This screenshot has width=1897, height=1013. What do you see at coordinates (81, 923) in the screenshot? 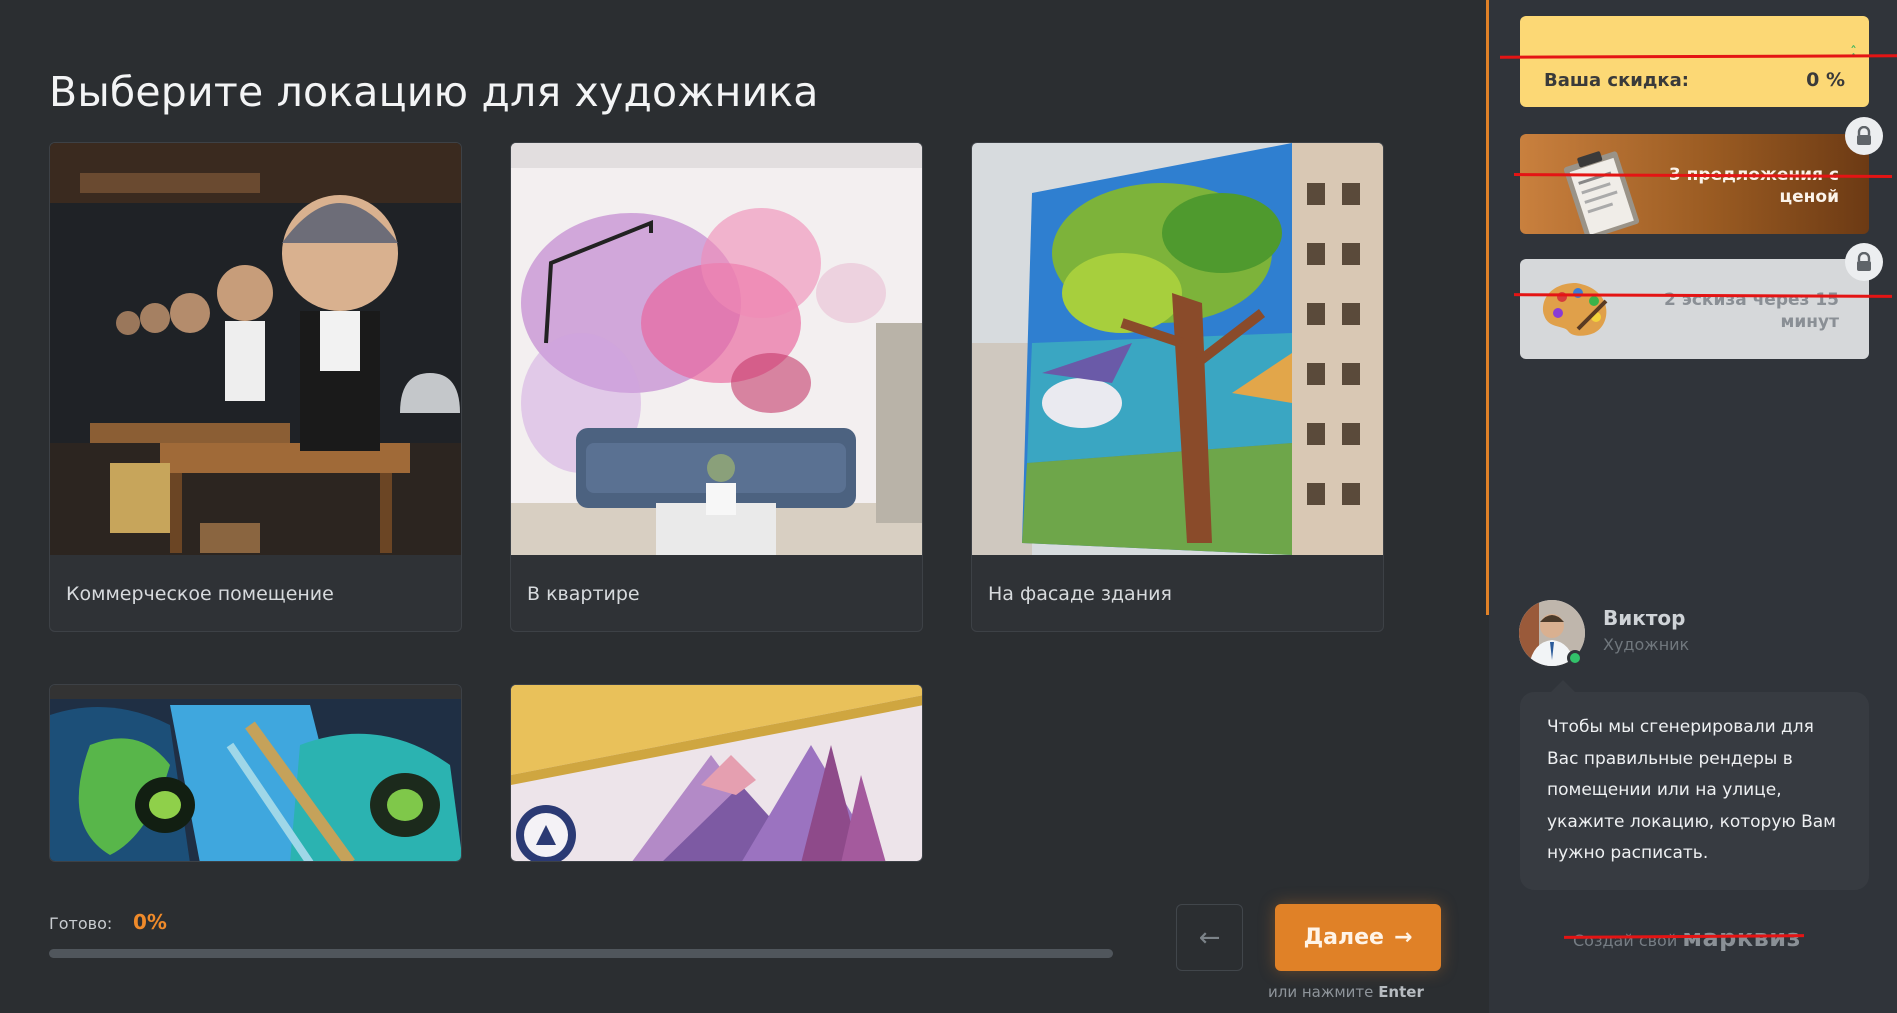
I see `progress-label: Готово:` at bounding box center [81, 923].